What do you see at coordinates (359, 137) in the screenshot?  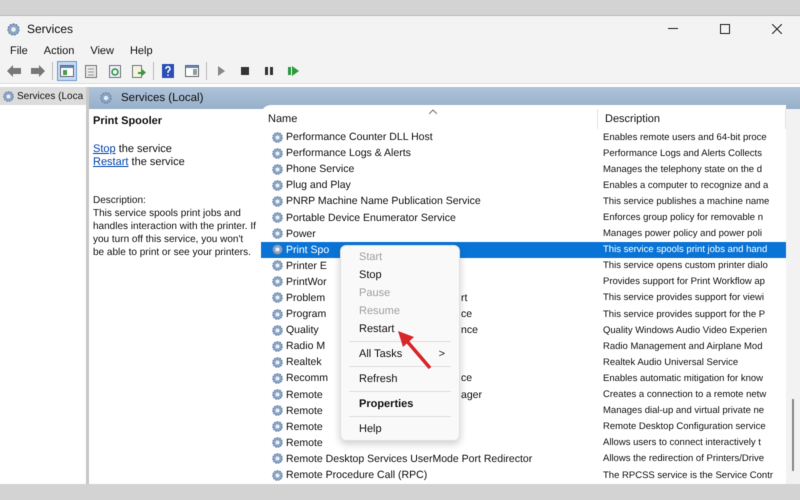 I see `service-name: Performance Counter DLL Host` at bounding box center [359, 137].